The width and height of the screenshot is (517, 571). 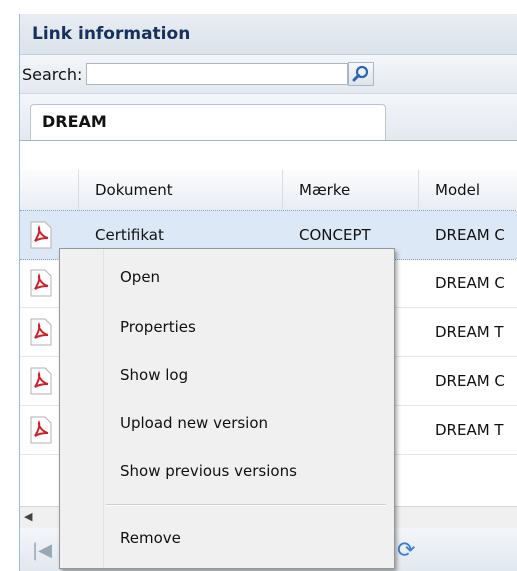 I want to click on menu-item-remove: Remove, so click(x=150, y=538).